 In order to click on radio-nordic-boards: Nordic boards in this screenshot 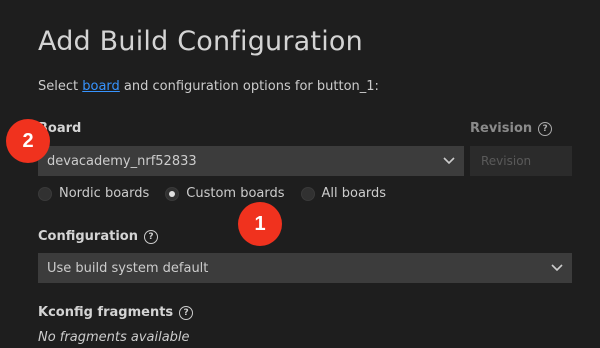, I will do `click(93, 193)`.